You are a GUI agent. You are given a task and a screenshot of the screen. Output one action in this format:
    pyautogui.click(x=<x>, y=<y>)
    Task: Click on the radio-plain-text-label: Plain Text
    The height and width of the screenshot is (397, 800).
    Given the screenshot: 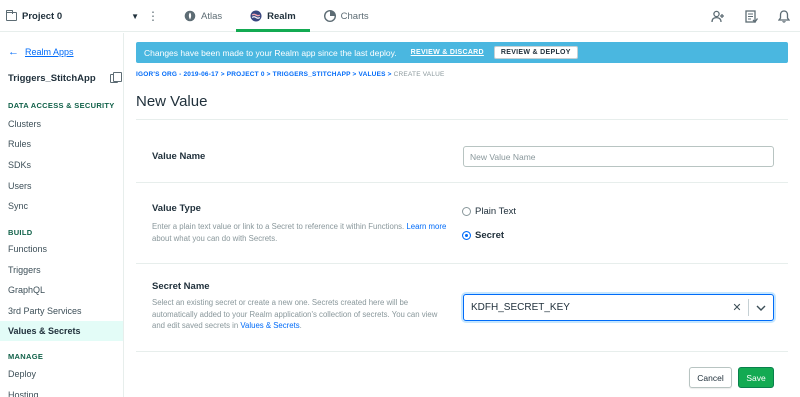 What is the action you would take?
    pyautogui.click(x=496, y=211)
    